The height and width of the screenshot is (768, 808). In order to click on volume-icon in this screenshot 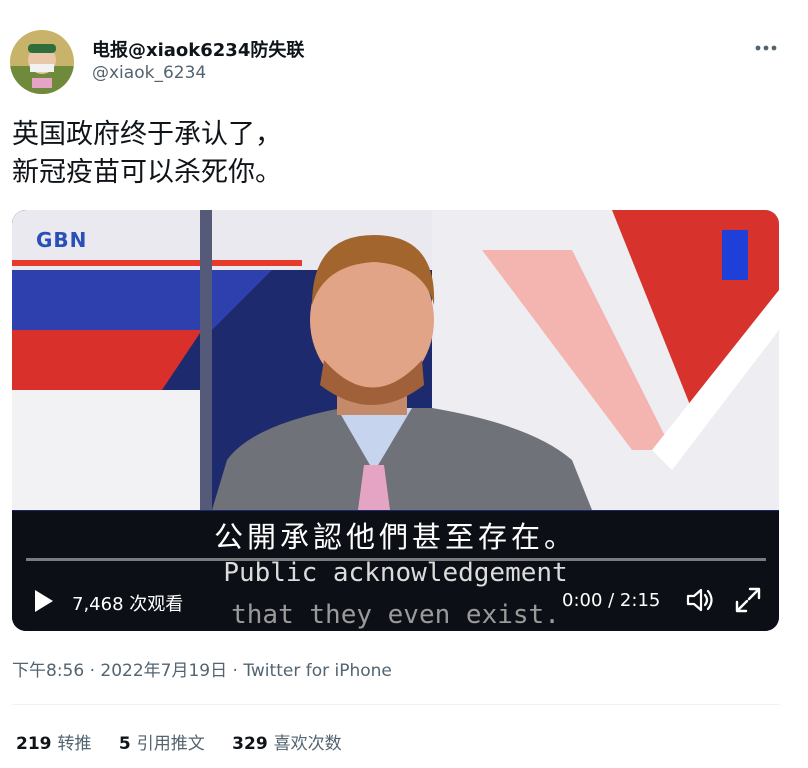, I will do `click(699, 600)`.